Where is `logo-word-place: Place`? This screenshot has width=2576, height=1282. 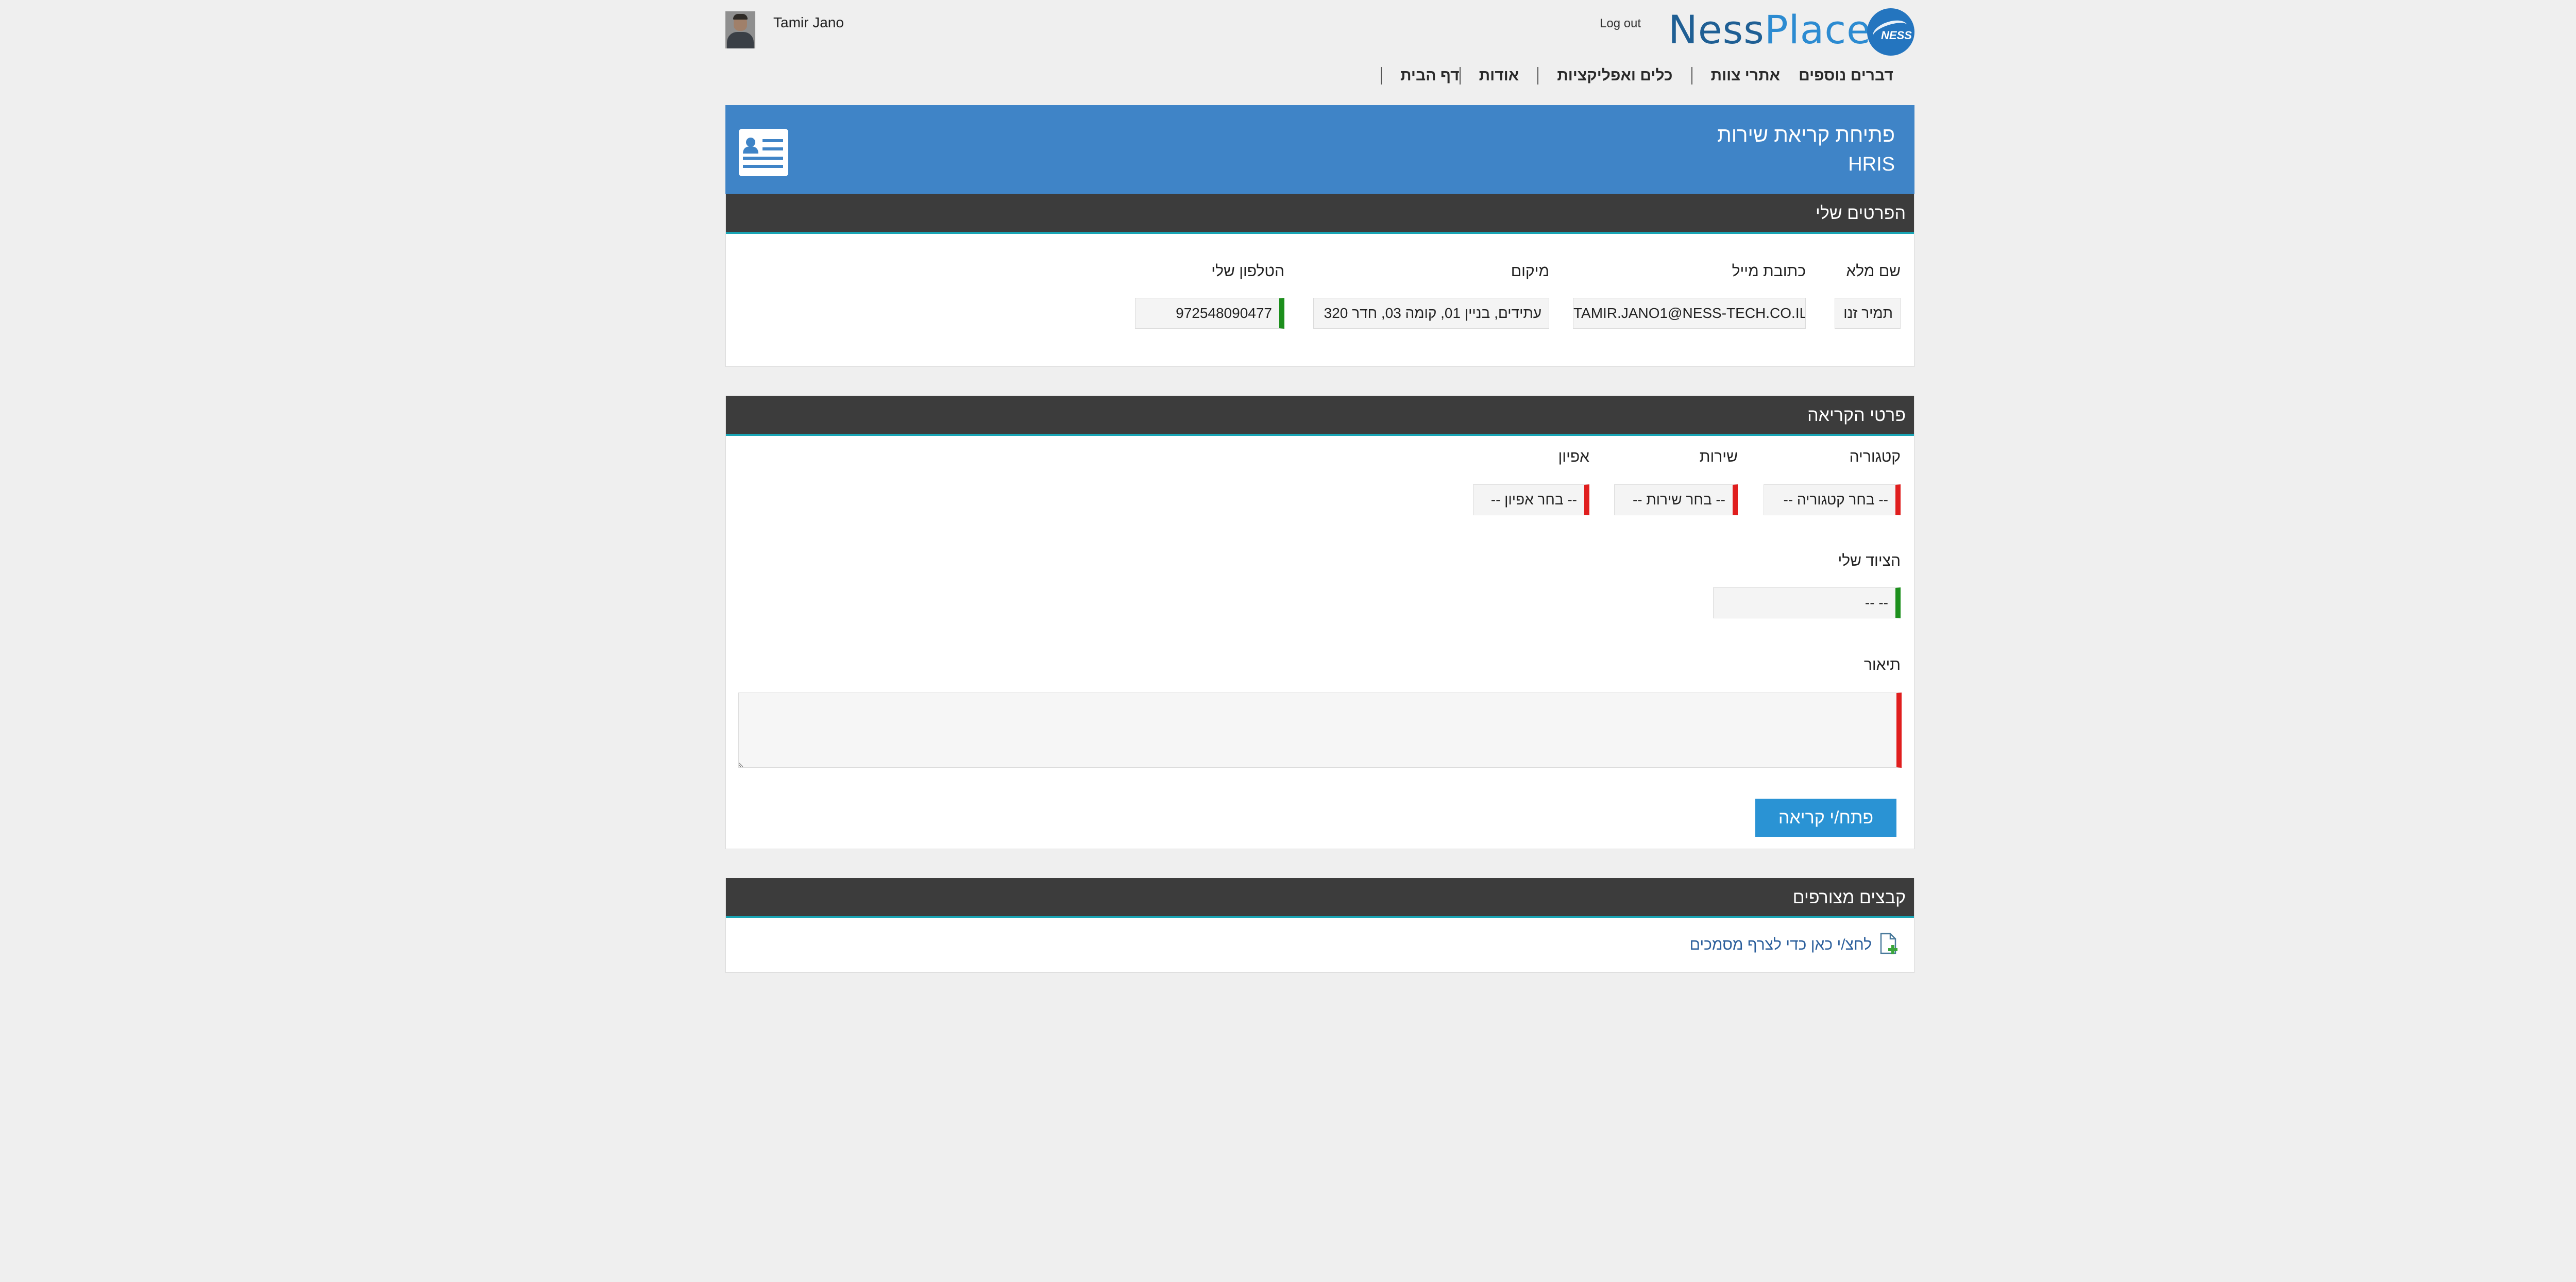
logo-word-place: Place is located at coordinates (1817, 30).